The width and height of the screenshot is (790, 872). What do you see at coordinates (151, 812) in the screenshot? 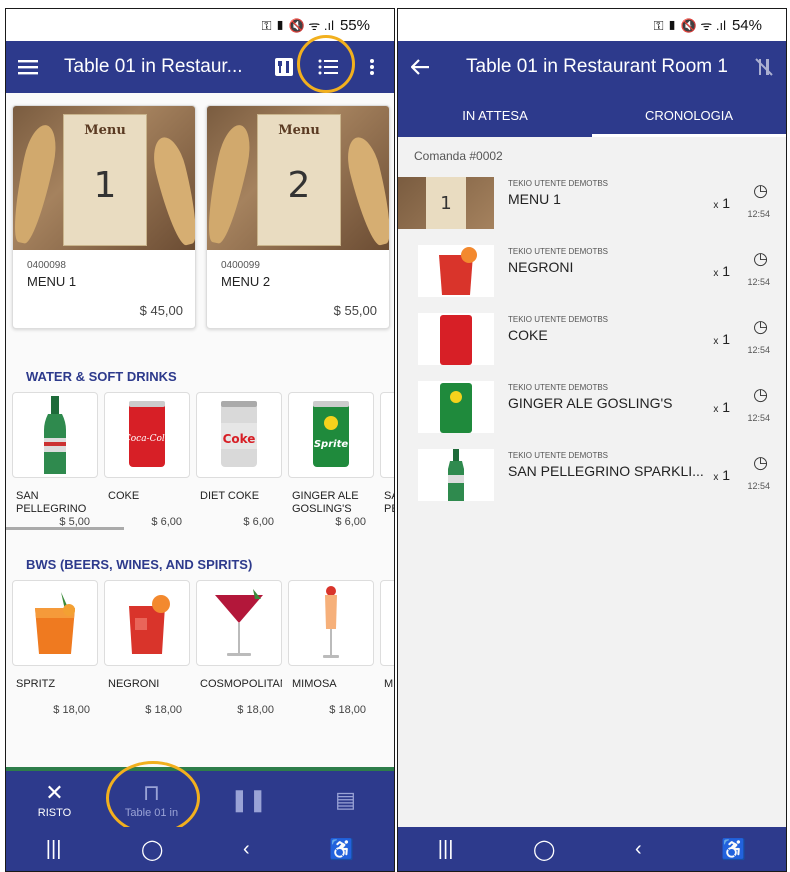
I see `nav-label: Table 01 in` at bounding box center [151, 812].